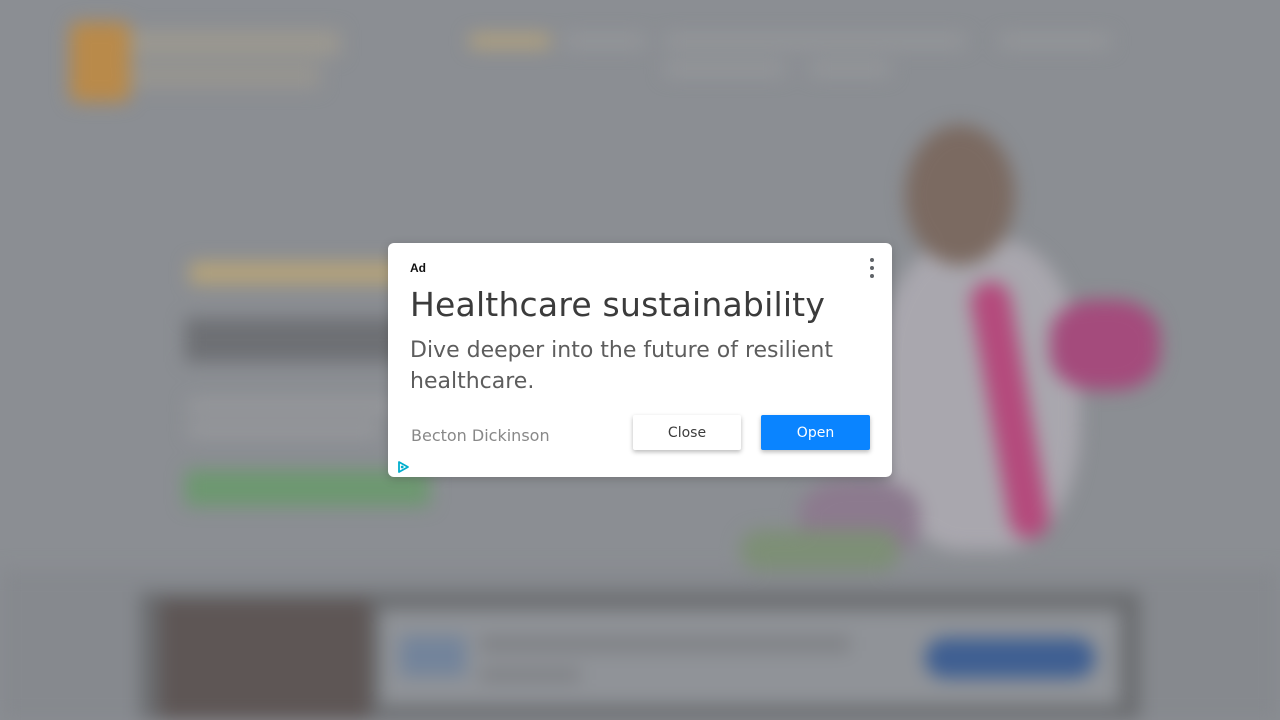  Describe the element at coordinates (265, 660) in the screenshot. I see `bg-footer-image` at that location.